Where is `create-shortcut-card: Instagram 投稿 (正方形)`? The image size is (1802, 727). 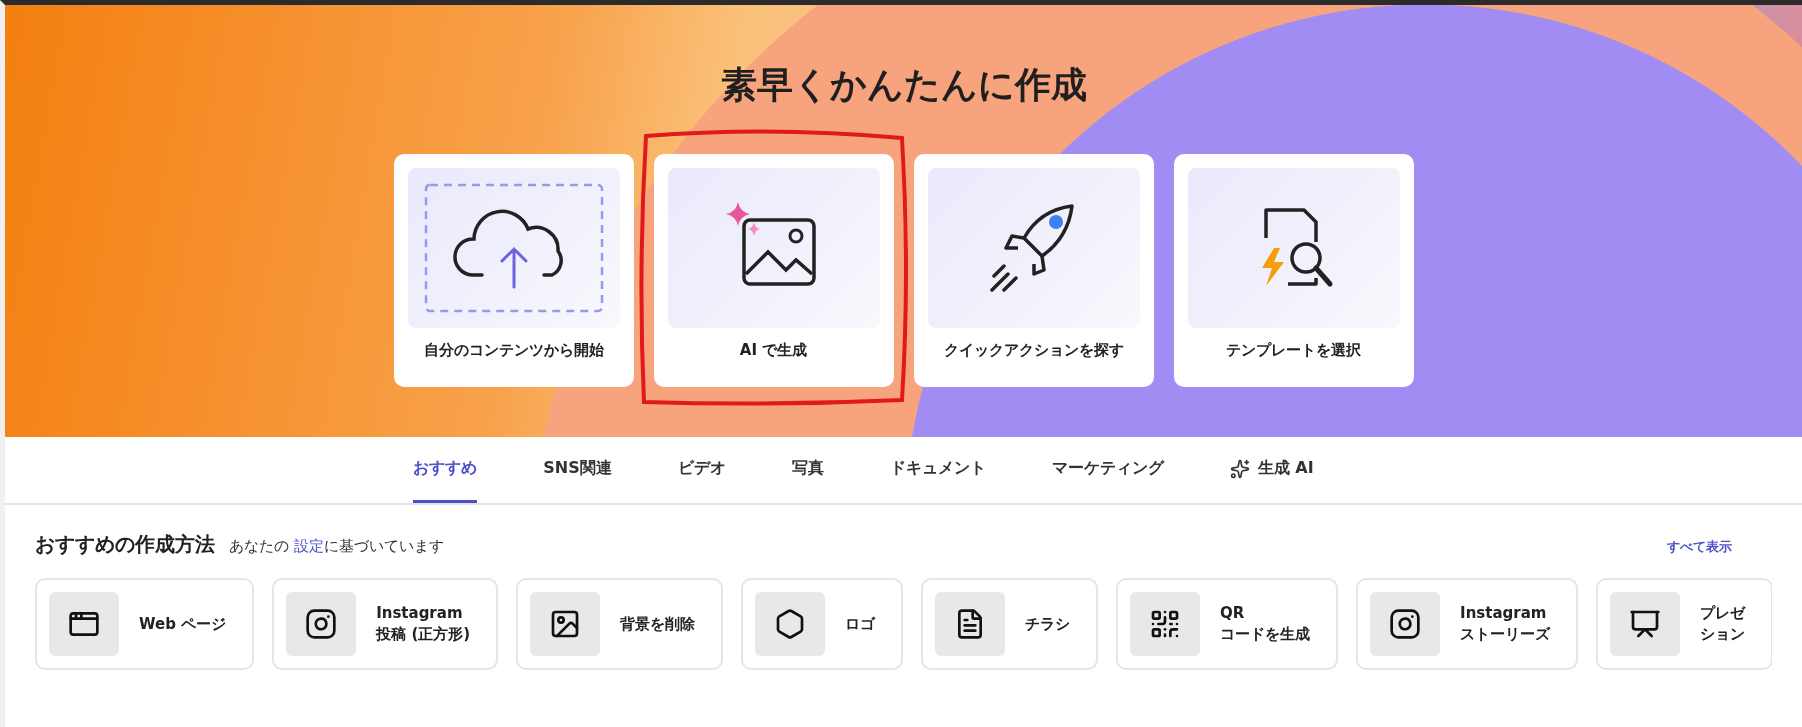
create-shortcut-card: Instagram 投稿 (正方形) is located at coordinates (385, 624).